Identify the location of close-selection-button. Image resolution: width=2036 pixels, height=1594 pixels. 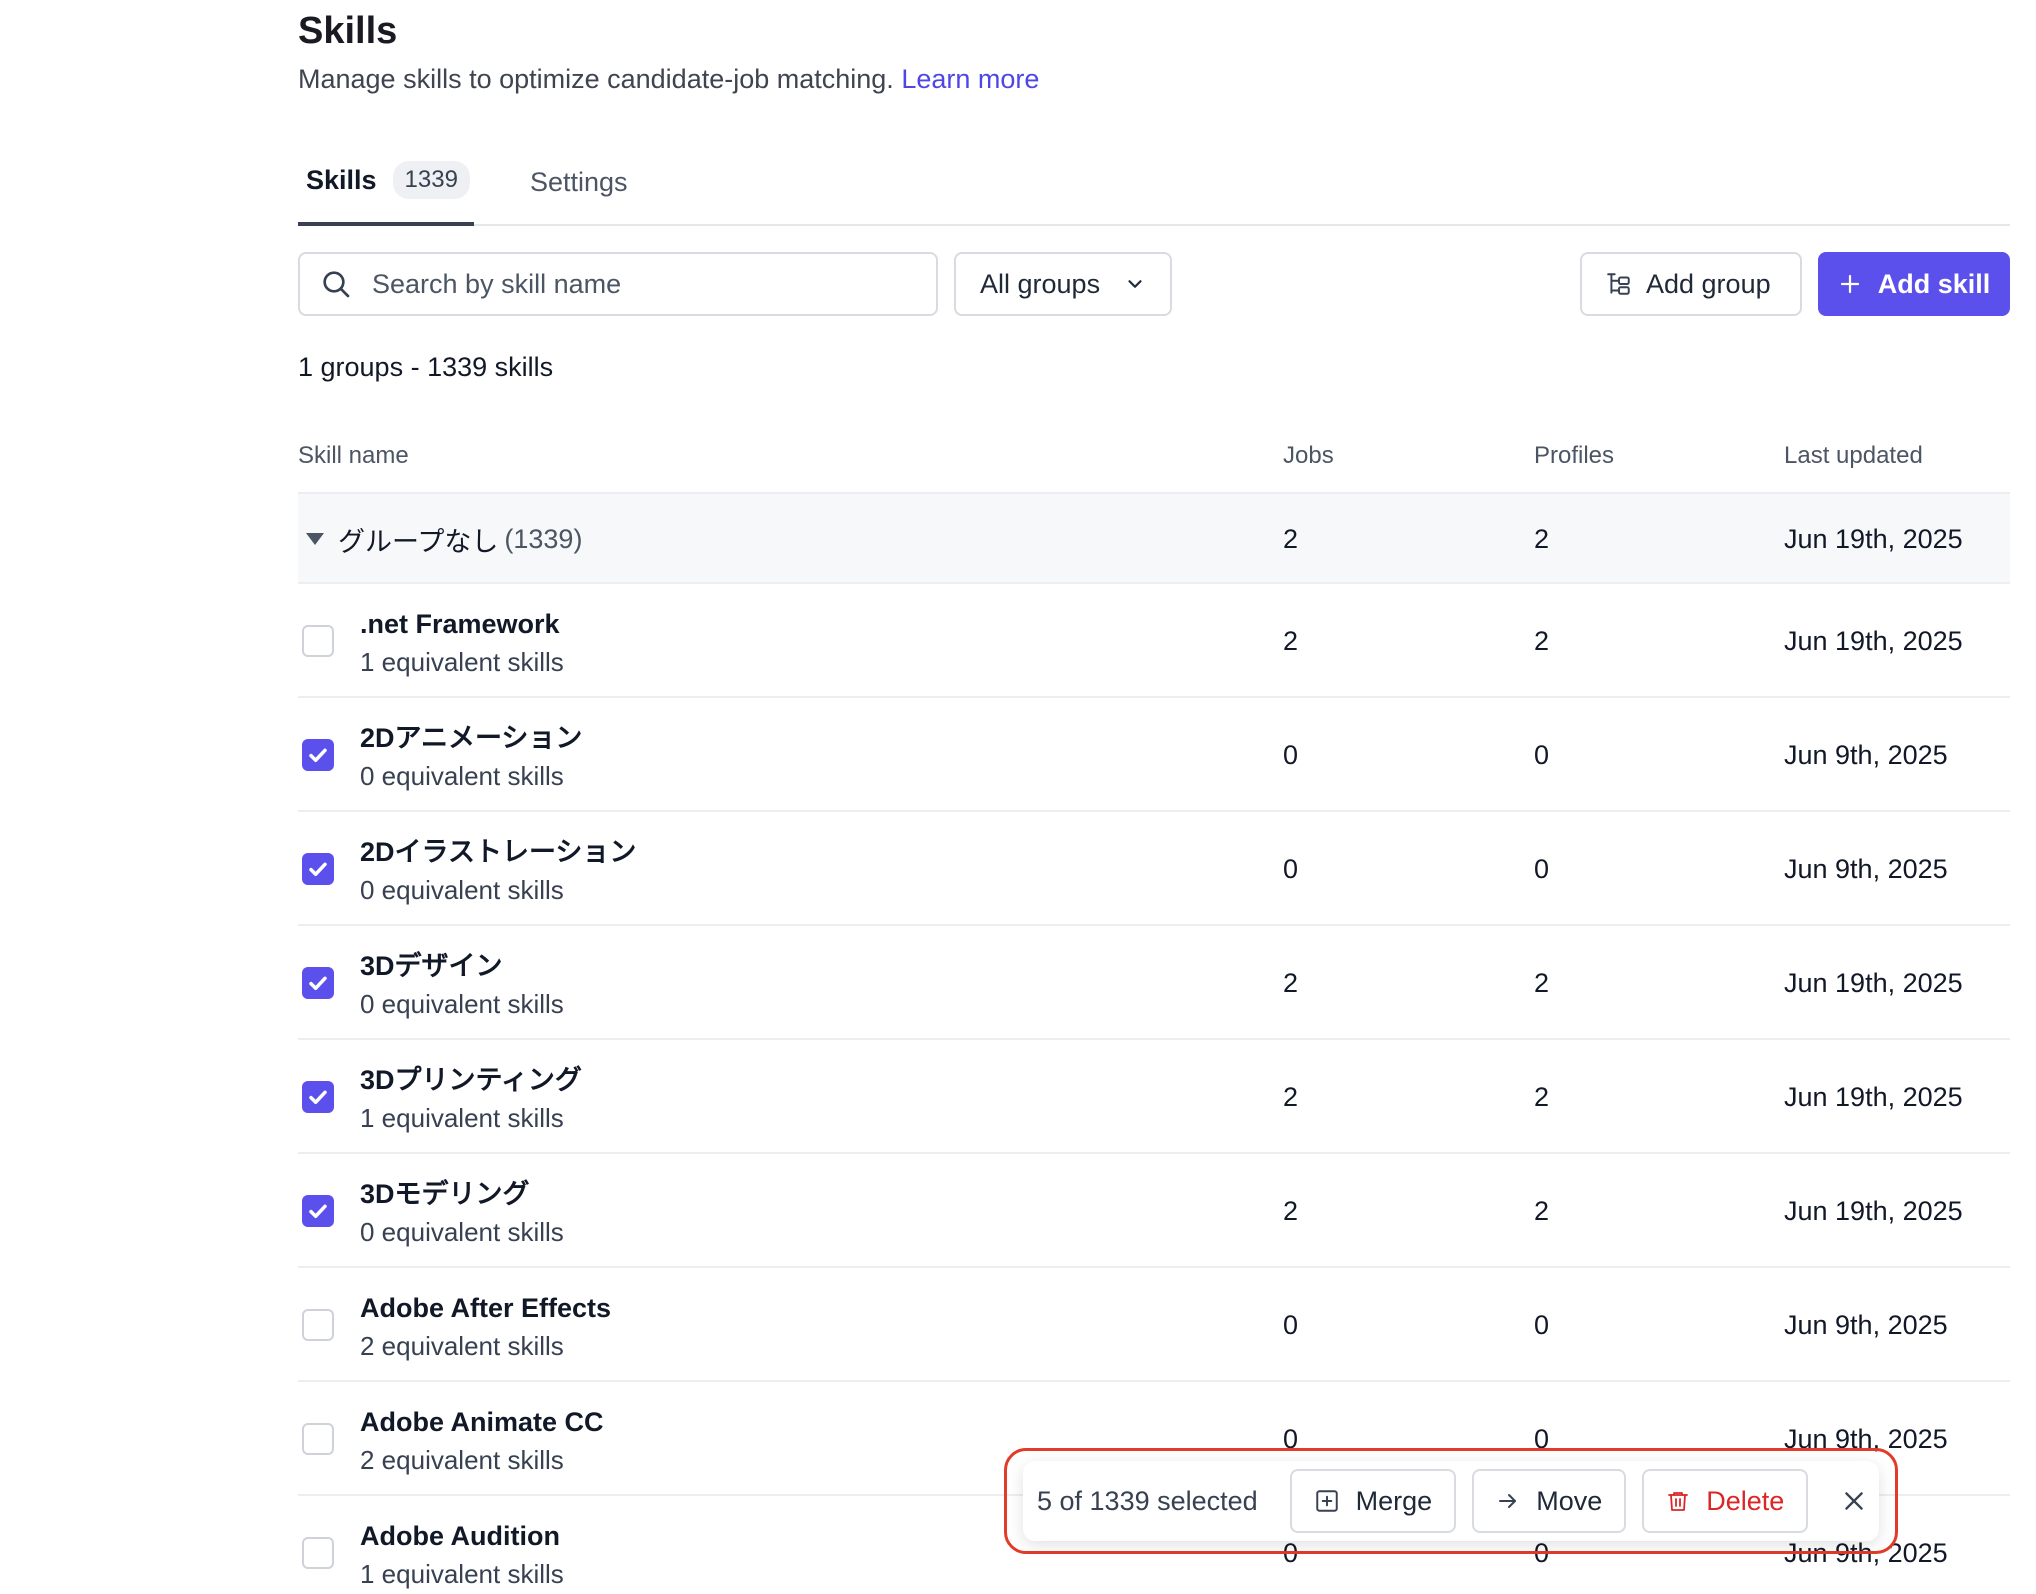
(1854, 1501).